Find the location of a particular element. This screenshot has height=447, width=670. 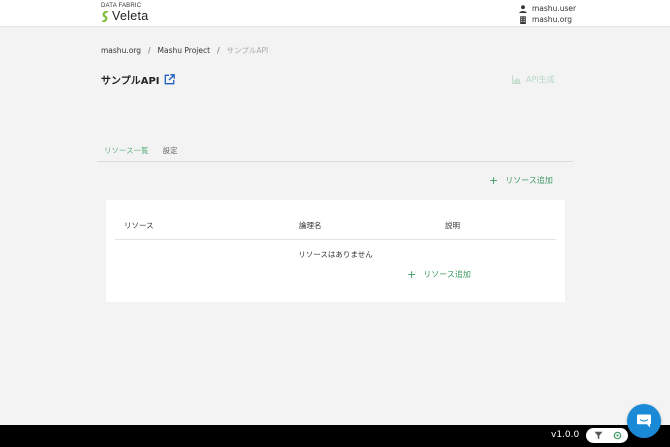

chat-button is located at coordinates (644, 421).